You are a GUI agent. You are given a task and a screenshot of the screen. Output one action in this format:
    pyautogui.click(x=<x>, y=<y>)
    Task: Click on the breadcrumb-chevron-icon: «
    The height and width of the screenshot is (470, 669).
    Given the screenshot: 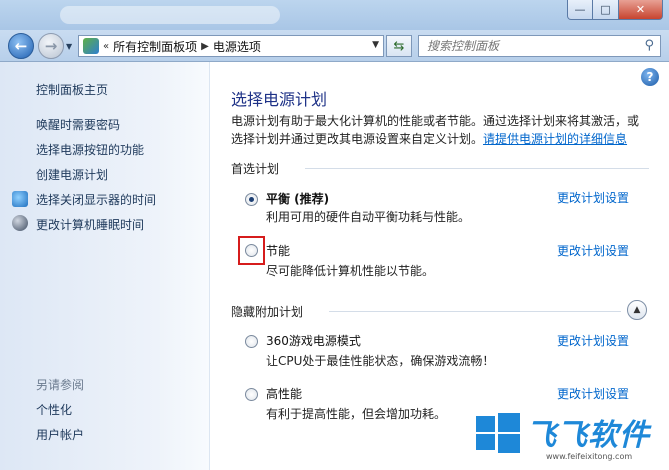 What is the action you would take?
    pyautogui.click(x=106, y=46)
    